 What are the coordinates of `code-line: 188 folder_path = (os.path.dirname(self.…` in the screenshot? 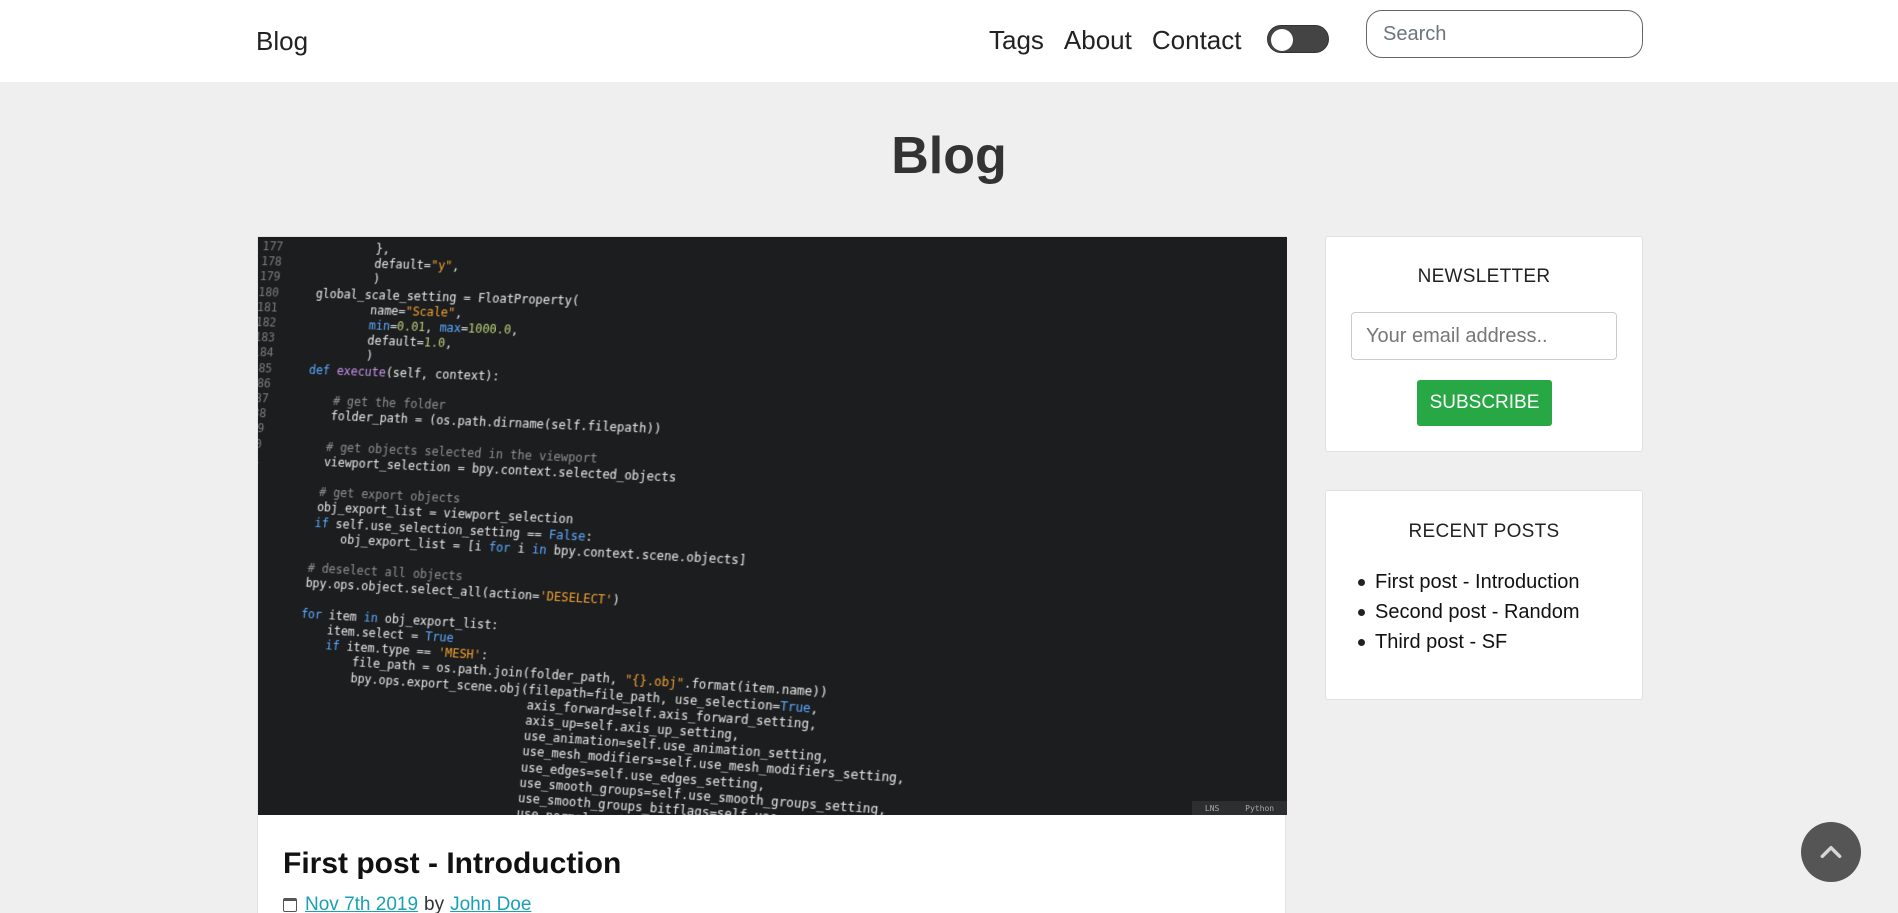 It's located at (460, 422).